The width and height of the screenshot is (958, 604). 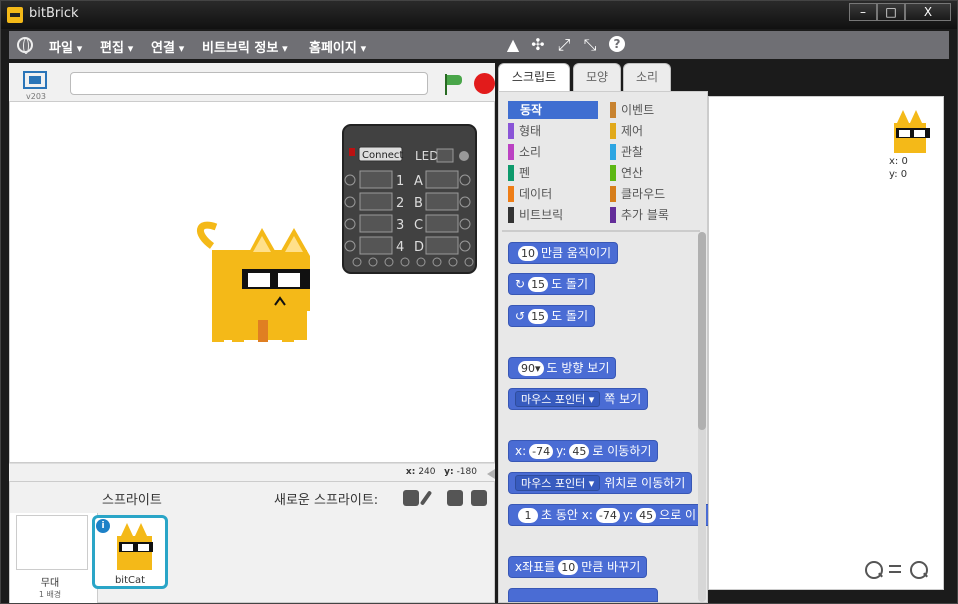 I want to click on current-sprite-icon, so click(x=912, y=131).